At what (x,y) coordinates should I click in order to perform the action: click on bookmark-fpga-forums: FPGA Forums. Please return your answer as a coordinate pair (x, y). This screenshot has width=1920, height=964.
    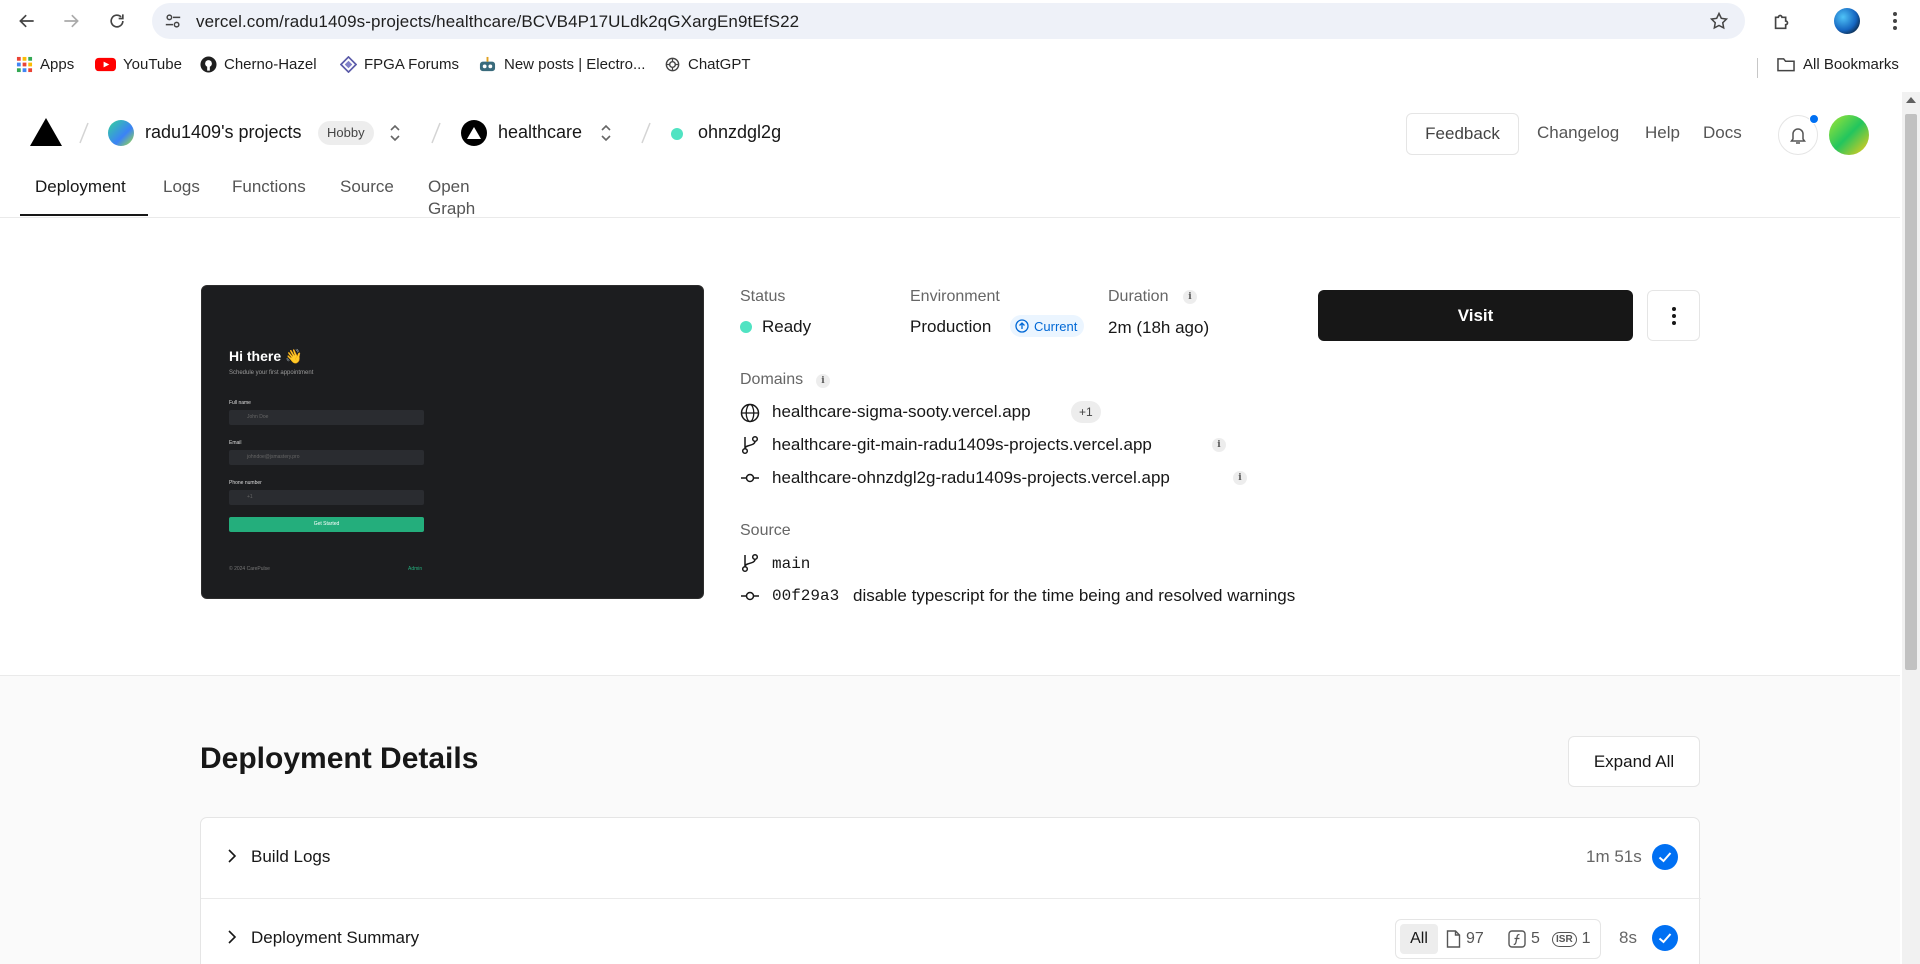
    Looking at the image, I should click on (399, 64).